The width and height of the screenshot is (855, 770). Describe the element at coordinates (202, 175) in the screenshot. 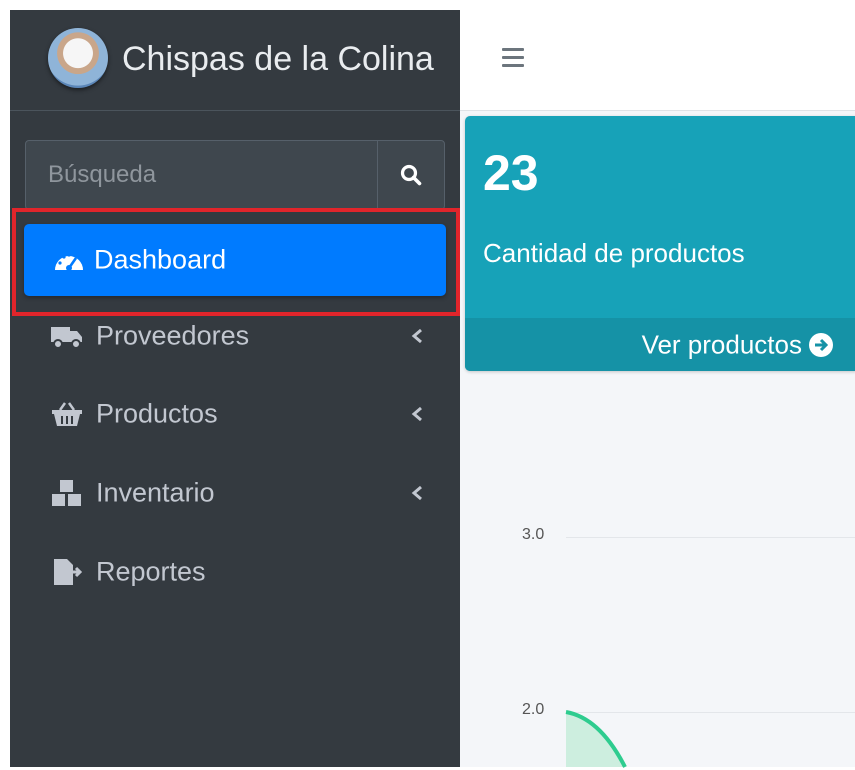

I see `search-input` at that location.